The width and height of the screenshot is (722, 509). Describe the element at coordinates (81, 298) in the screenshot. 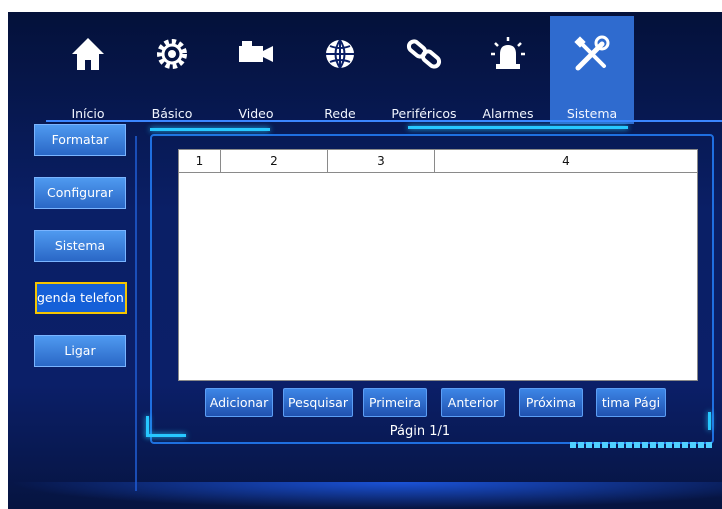

I see `sidebar-item-agenda-telefonica: genda telefonia` at that location.